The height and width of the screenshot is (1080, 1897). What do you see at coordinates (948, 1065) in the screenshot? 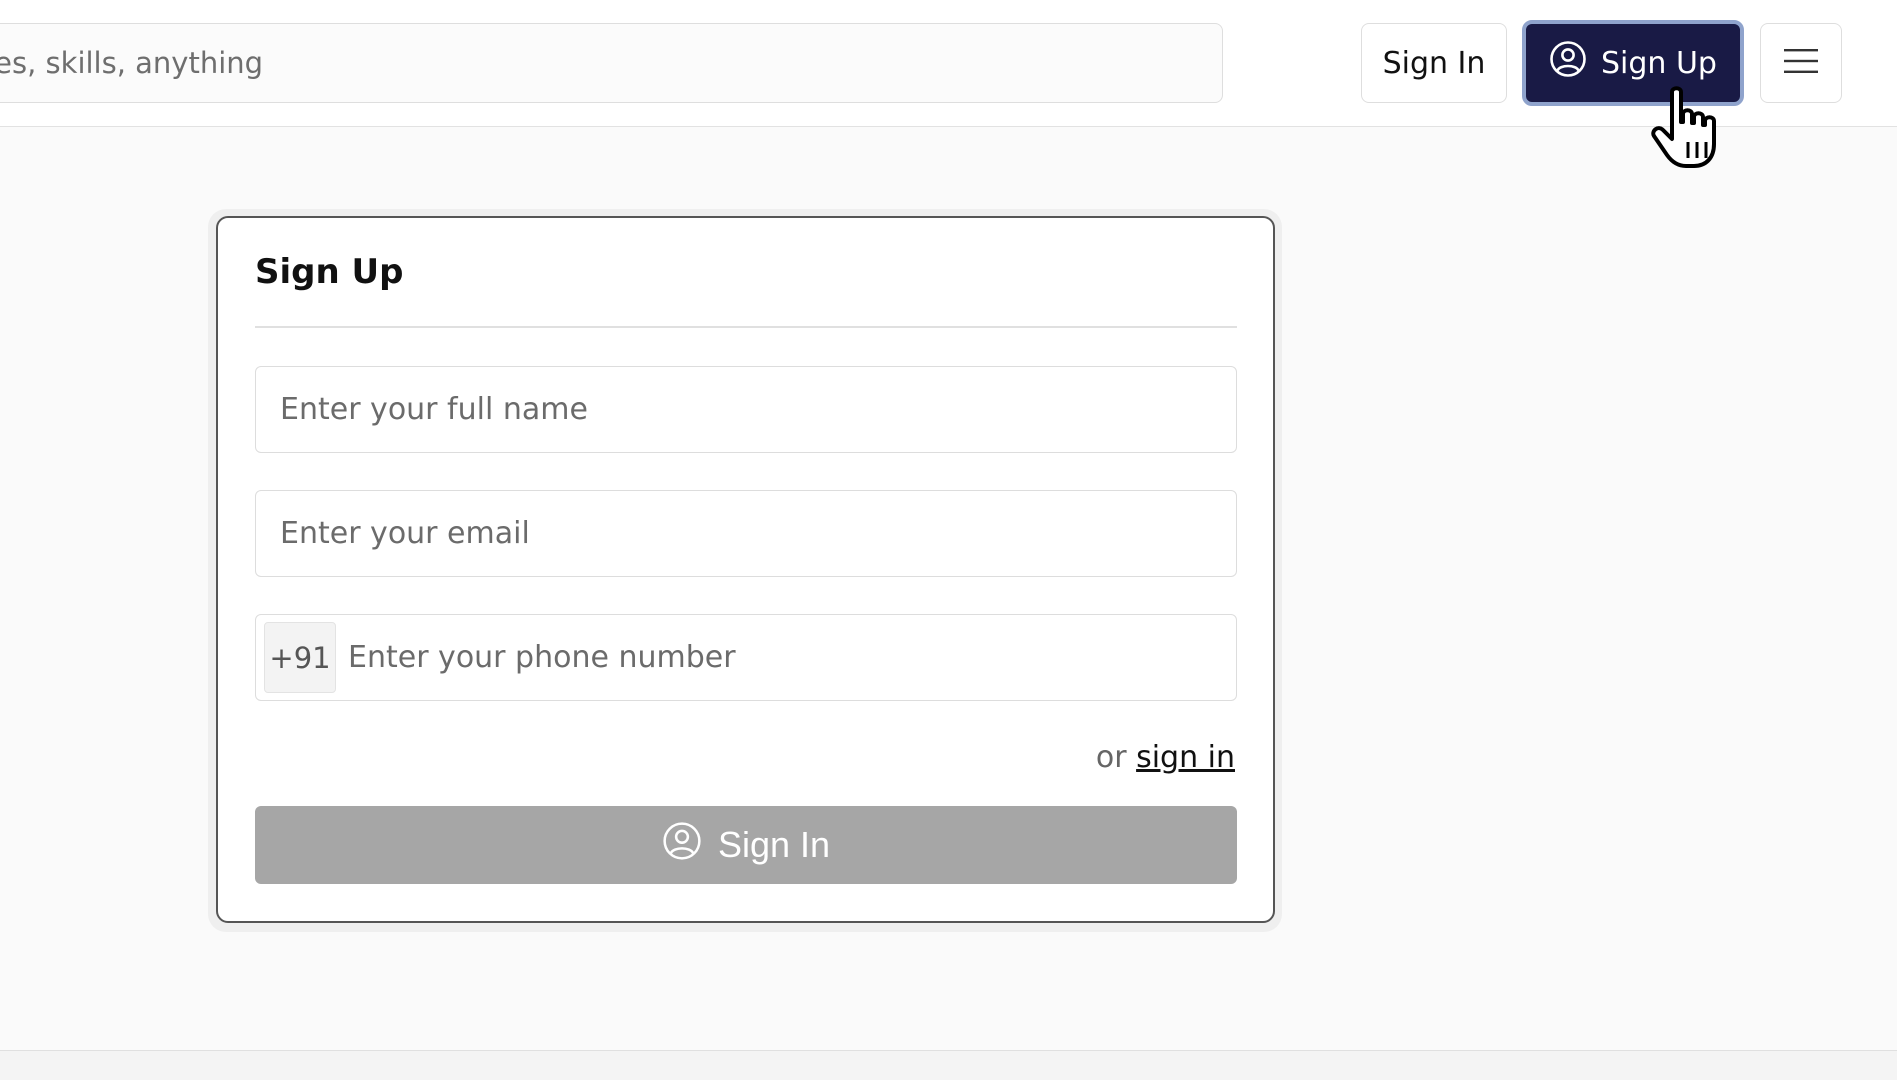
I see `footer-edge` at bounding box center [948, 1065].